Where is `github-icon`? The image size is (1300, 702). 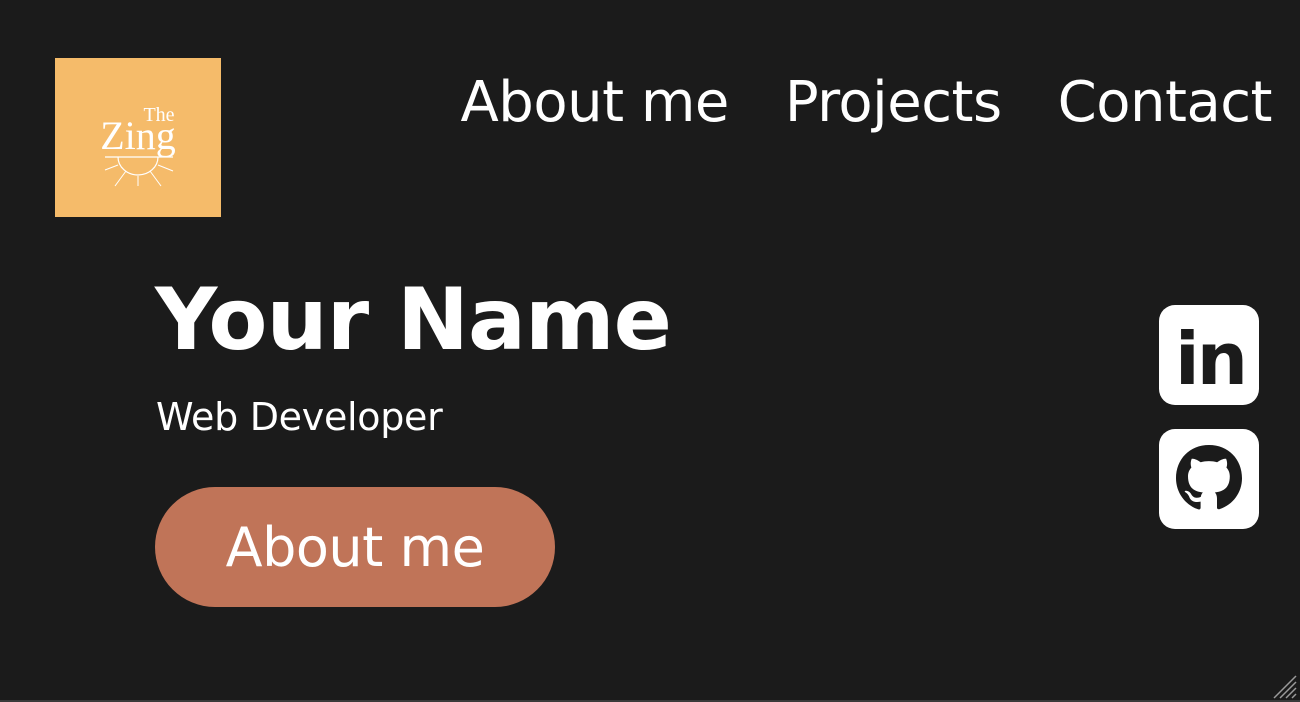 github-icon is located at coordinates (1209, 477).